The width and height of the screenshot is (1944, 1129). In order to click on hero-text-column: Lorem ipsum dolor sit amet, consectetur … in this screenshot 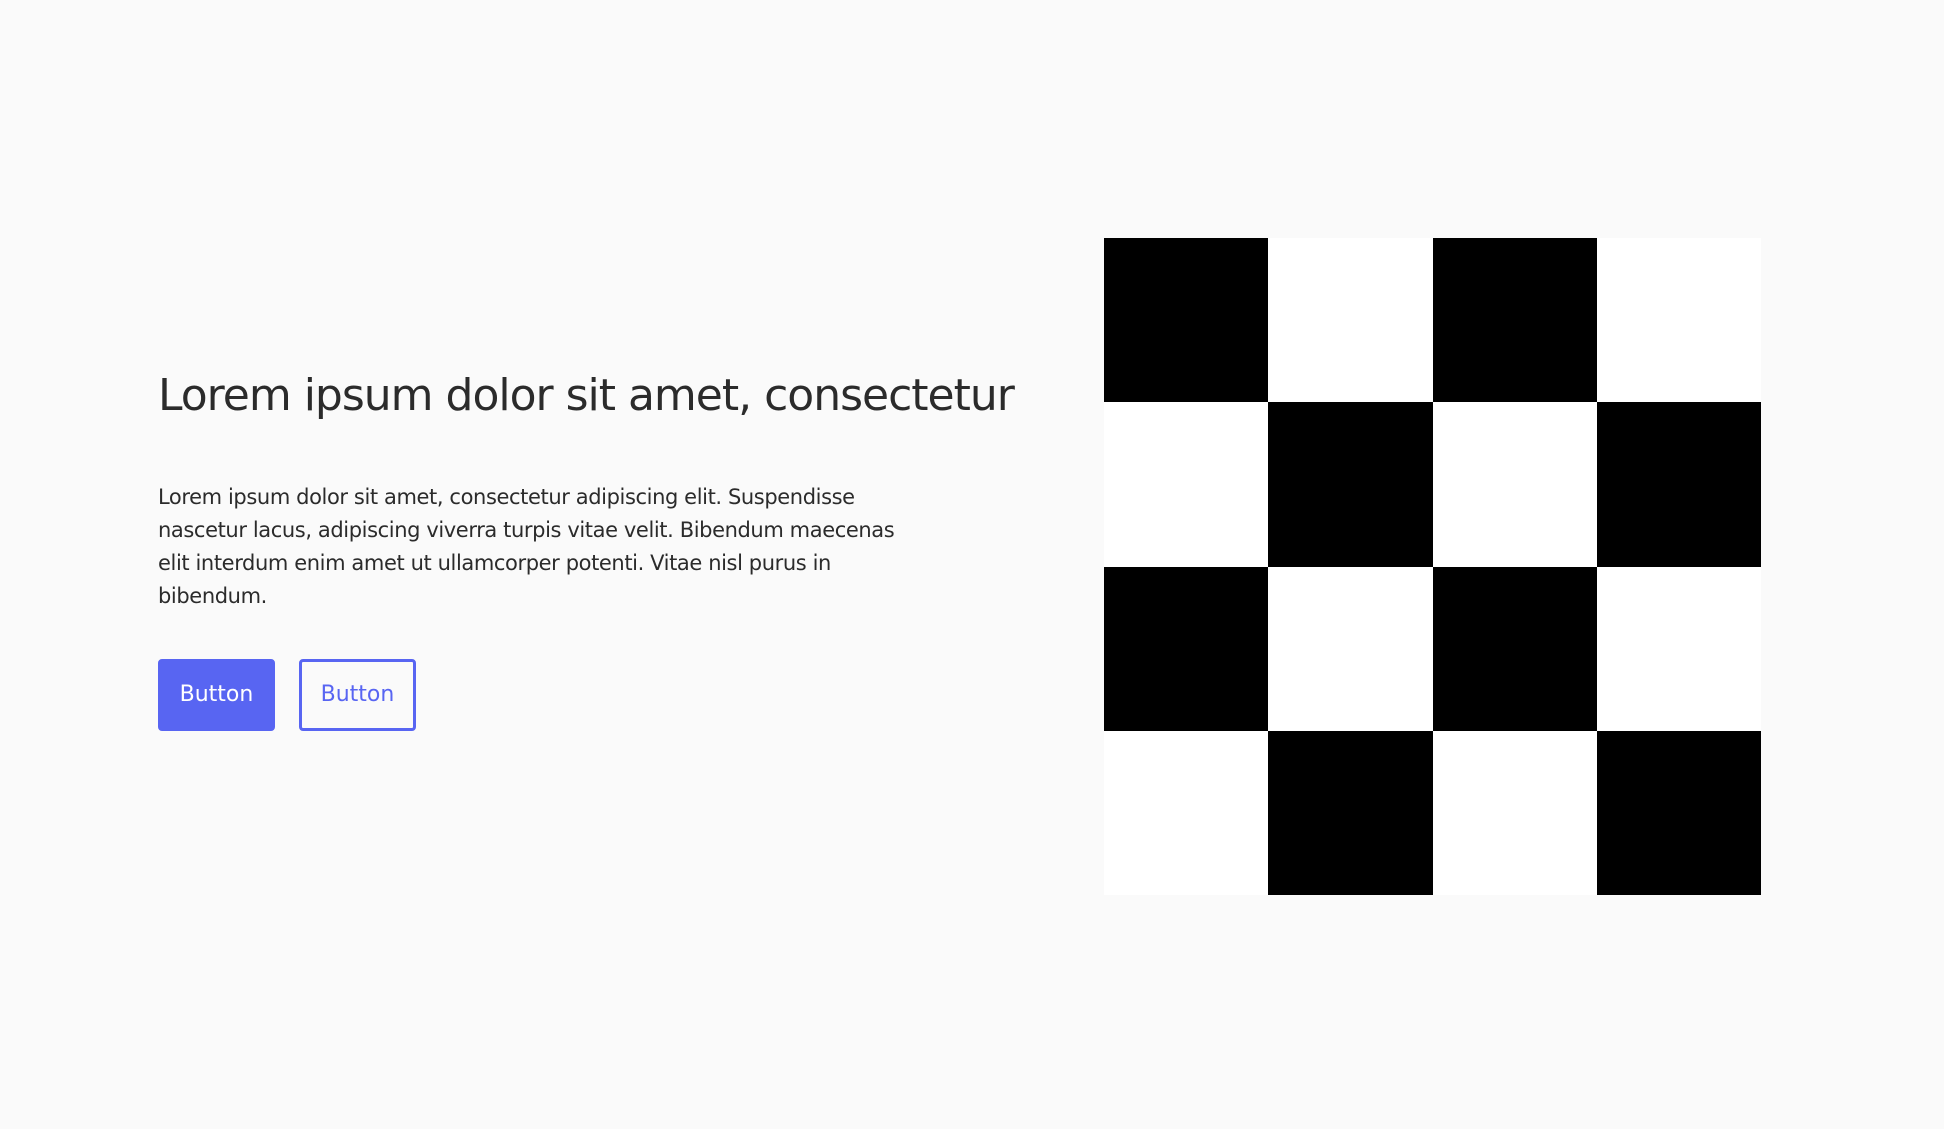, I will do `click(586, 550)`.